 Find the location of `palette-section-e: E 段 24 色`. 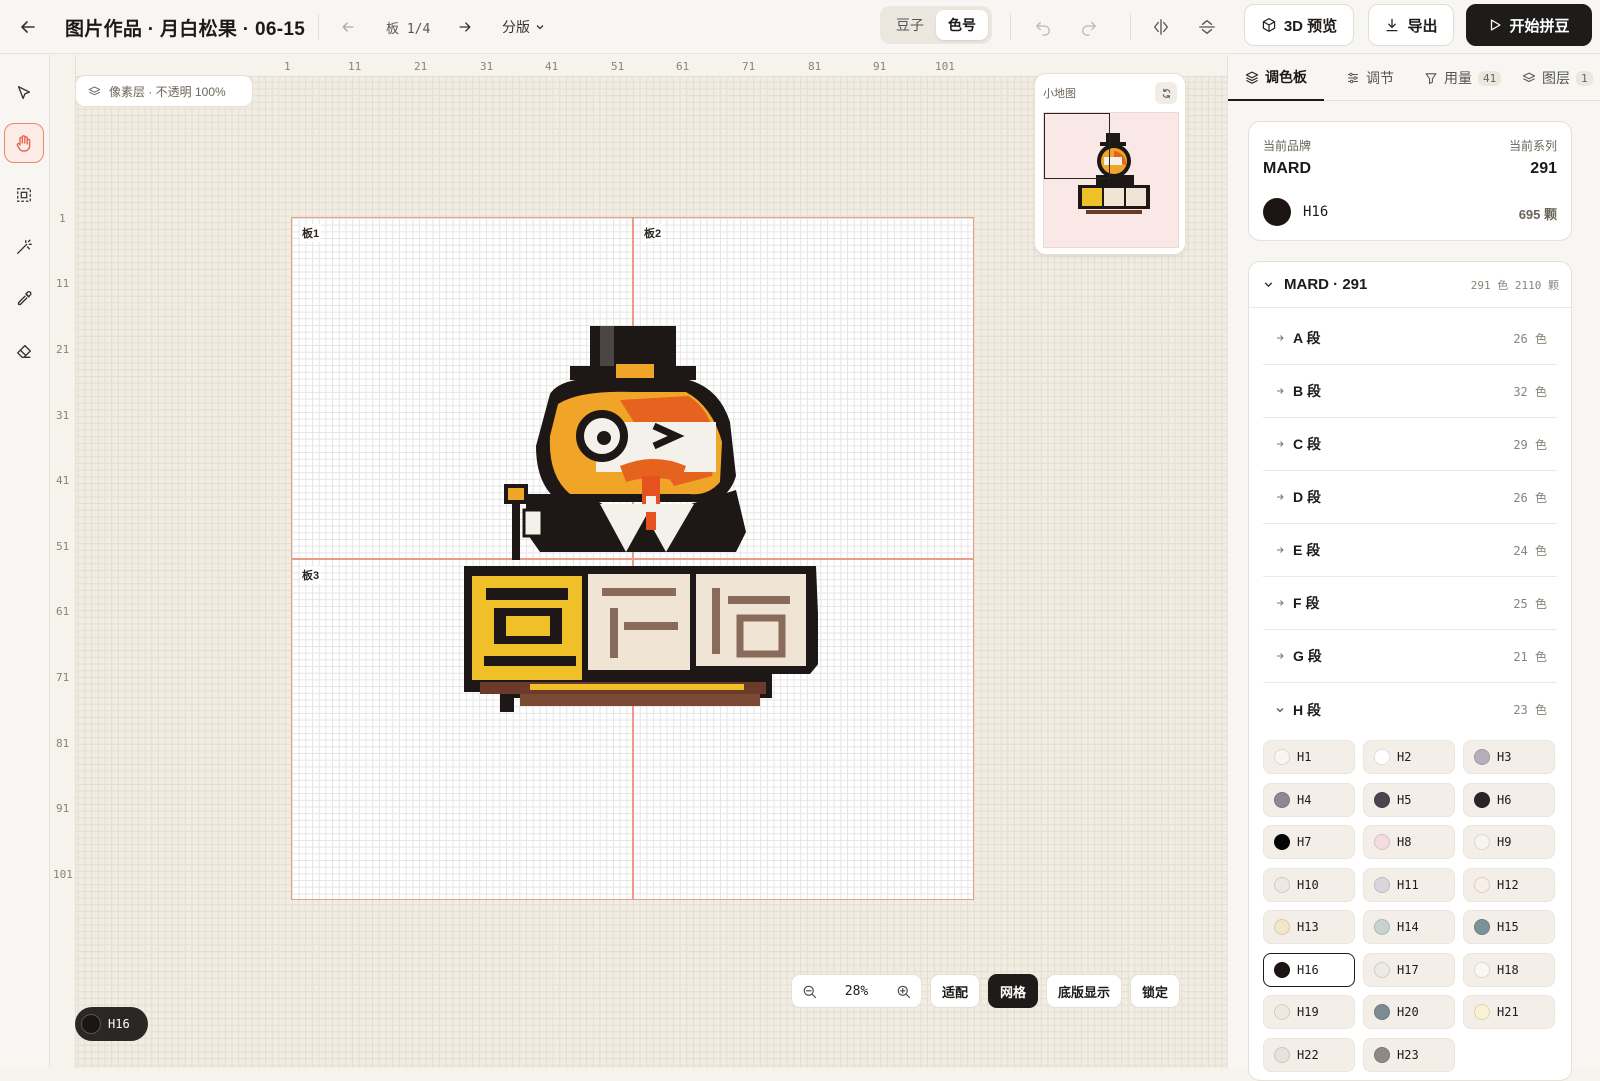

palette-section-e: E 段 24 色 is located at coordinates (1410, 550).